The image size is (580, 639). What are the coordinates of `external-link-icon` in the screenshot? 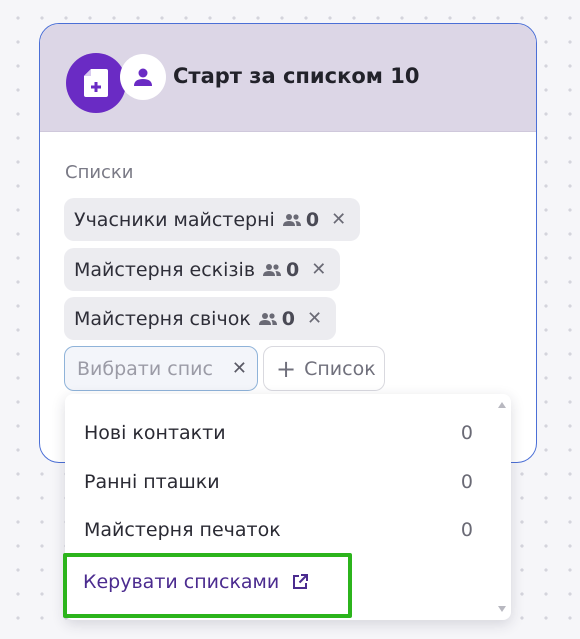 It's located at (300, 582).